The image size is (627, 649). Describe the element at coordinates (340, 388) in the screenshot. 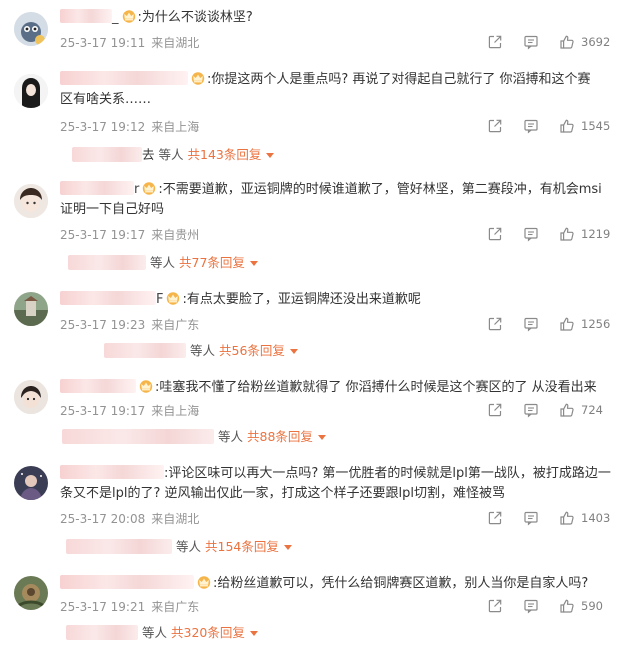

I see `comment-text: :哇塞我不懂了给粉丝道歉就得了 你滔搏什么时候是这个赛区的了 从没看出来` at that location.